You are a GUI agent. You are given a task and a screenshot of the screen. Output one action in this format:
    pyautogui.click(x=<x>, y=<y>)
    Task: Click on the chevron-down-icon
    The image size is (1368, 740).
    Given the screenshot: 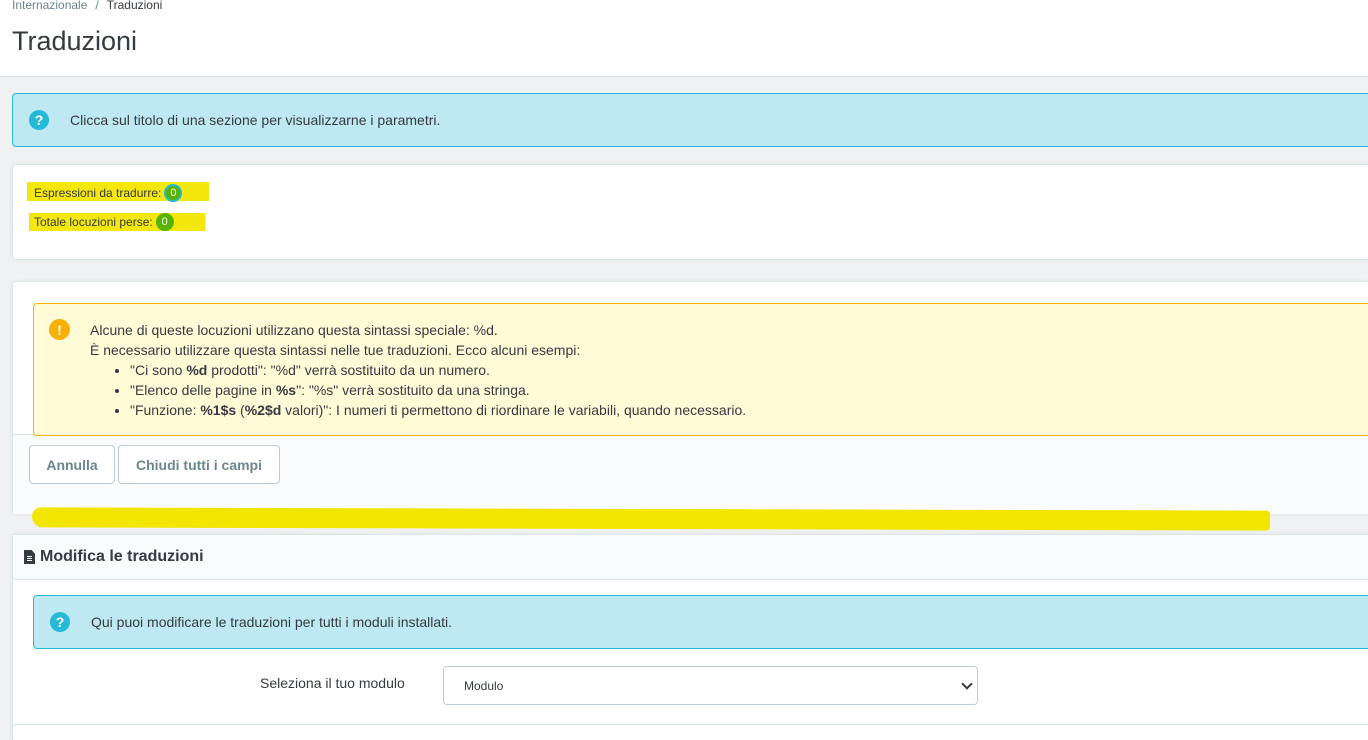 What is the action you would take?
    pyautogui.click(x=967, y=684)
    